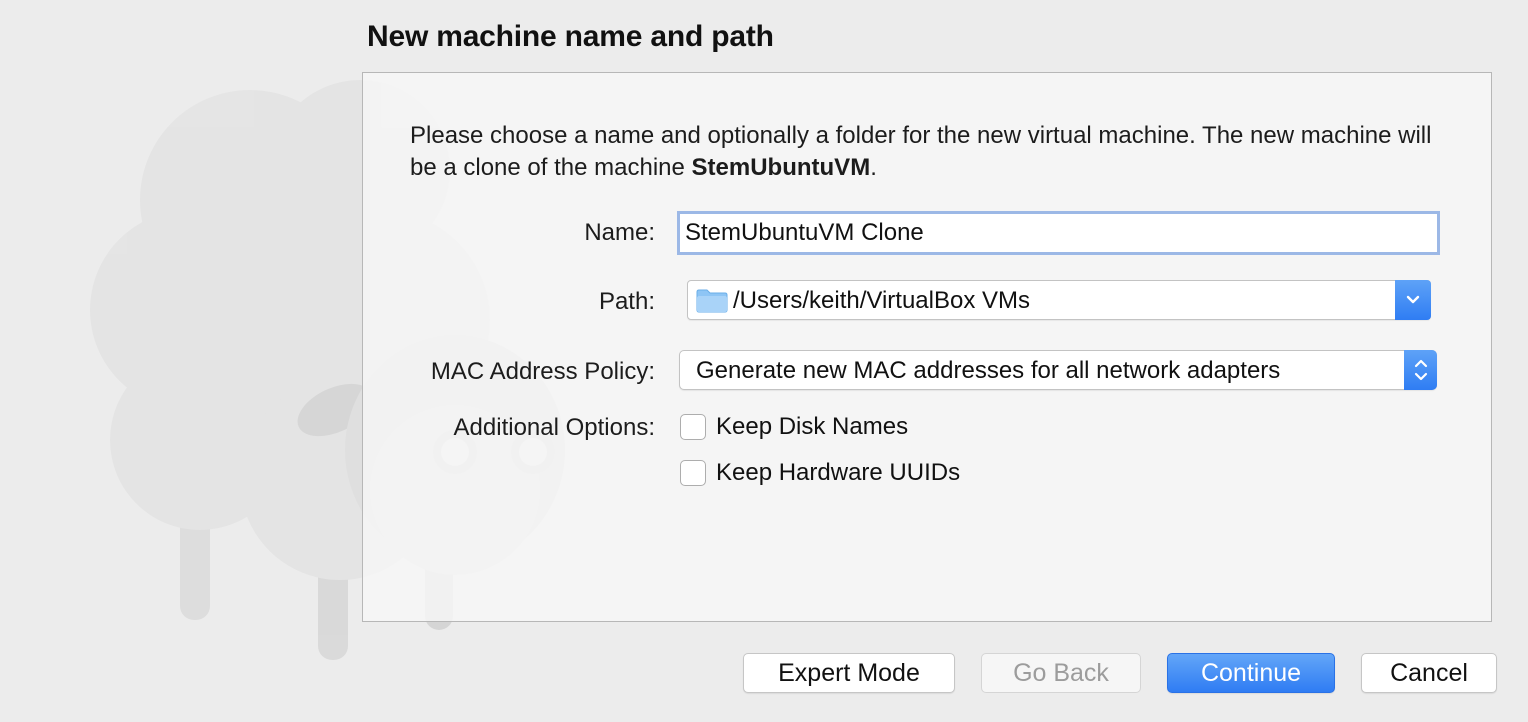 The width and height of the screenshot is (1528, 722). Describe the element at coordinates (1059, 300) in the screenshot. I see `path-selector: /Users/keith/VirtualBox VMs` at that location.